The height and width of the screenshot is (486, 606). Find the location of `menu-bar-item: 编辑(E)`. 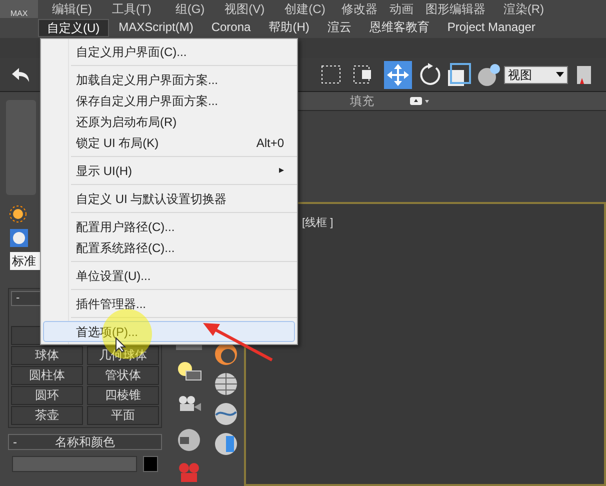

menu-bar-item: 编辑(E) is located at coordinates (72, 9).